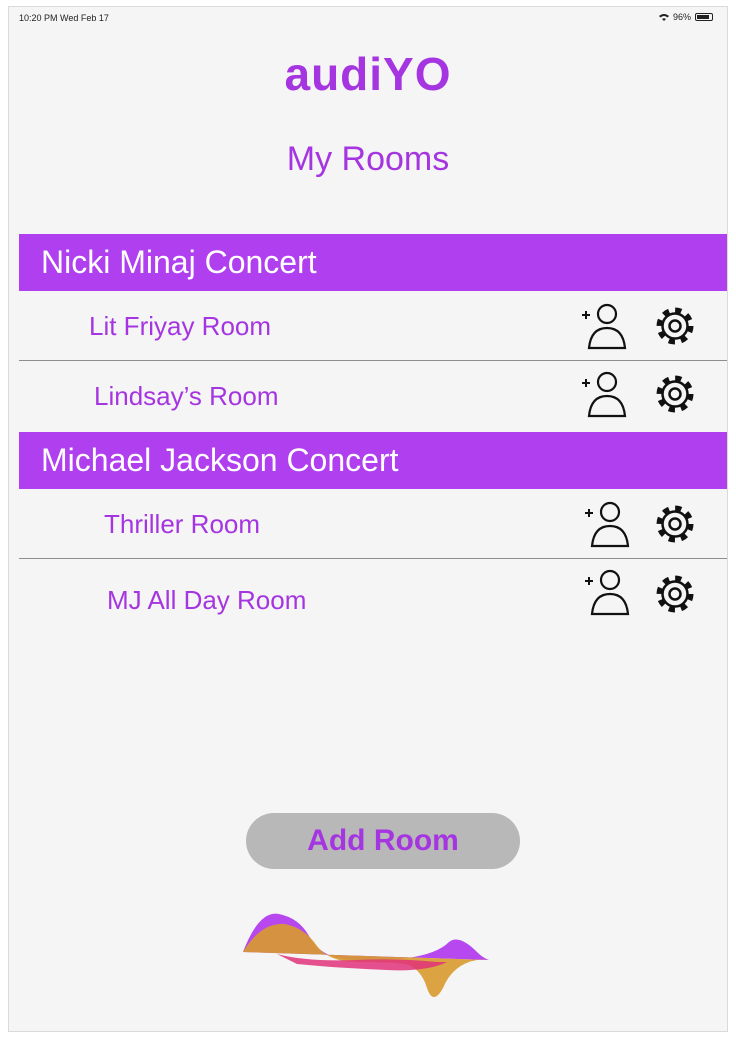 The image size is (736, 1041). Describe the element at coordinates (681, 17) in the screenshot. I see `battery-percent: 96%` at that location.